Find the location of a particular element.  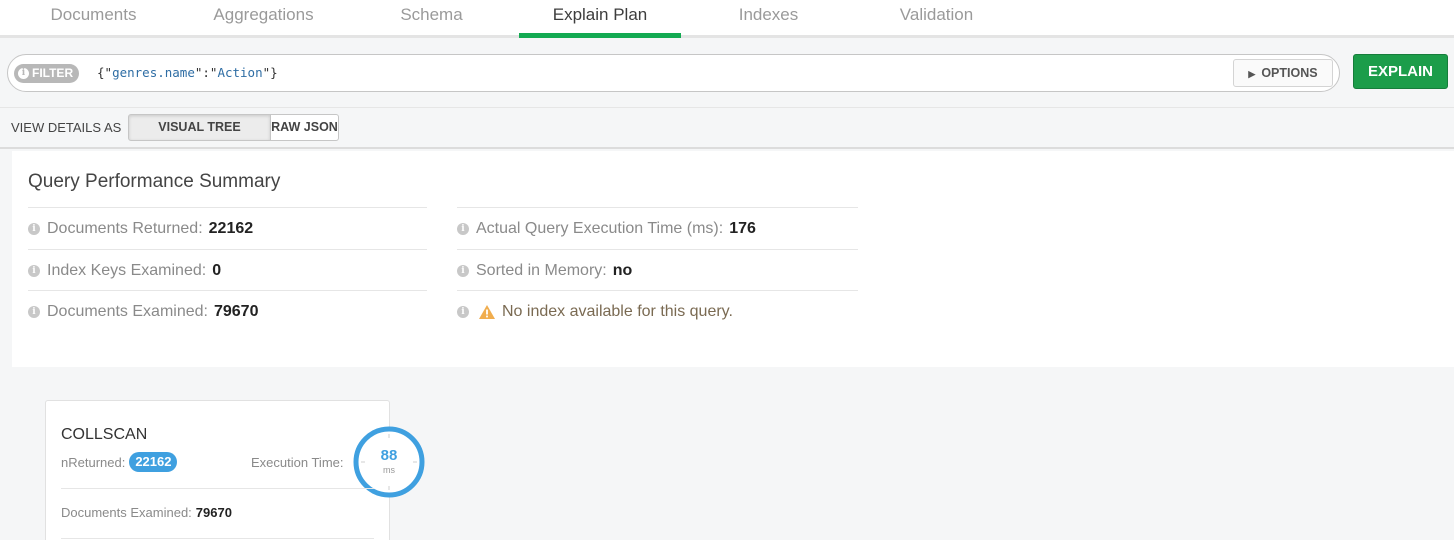

caret-right-icon: ▶ is located at coordinates (1252, 74).